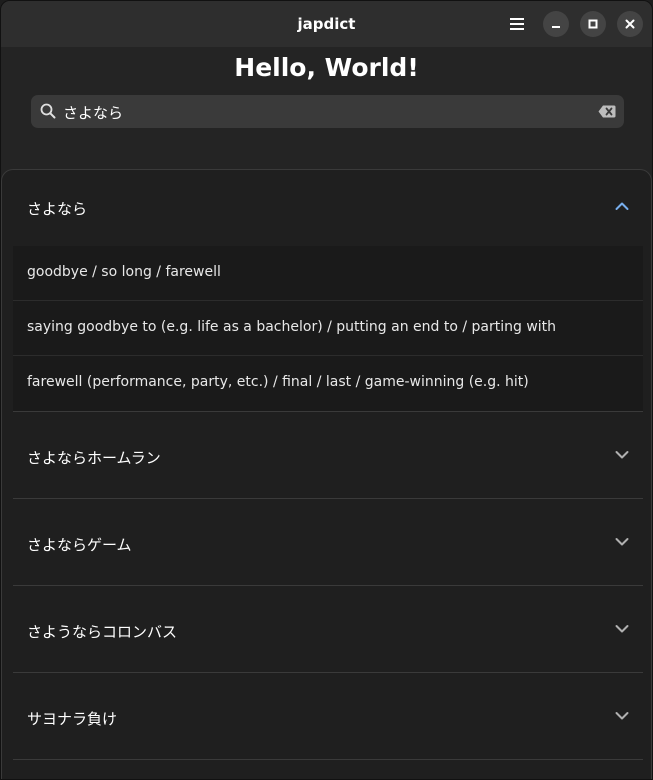 The height and width of the screenshot is (780, 653). I want to click on close-icon, so click(630, 24).